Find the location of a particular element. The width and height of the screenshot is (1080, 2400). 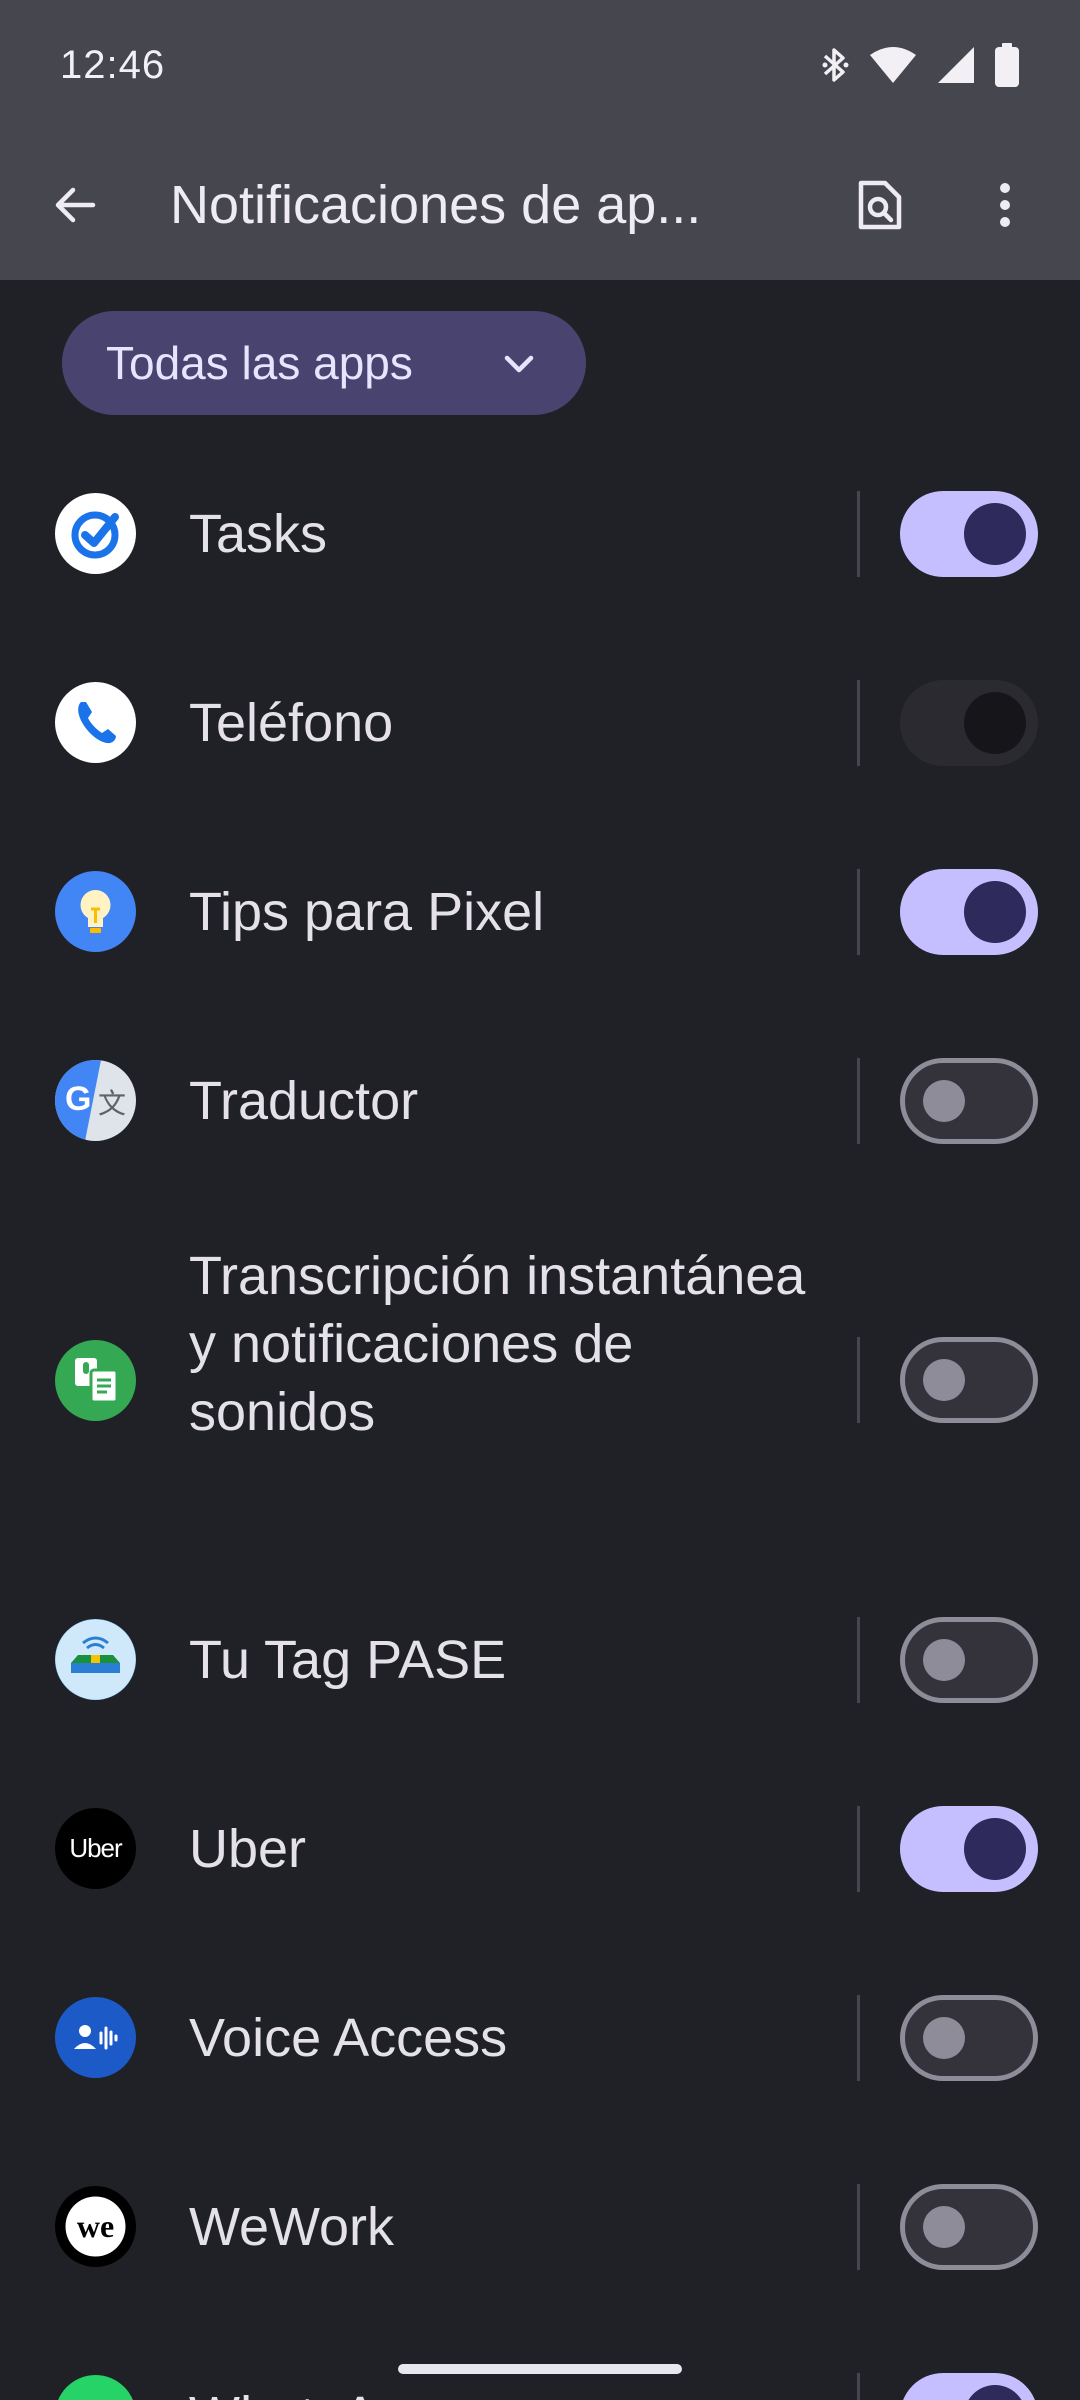

tu-tag-pase-notifications-toggle is located at coordinates (969, 1660).